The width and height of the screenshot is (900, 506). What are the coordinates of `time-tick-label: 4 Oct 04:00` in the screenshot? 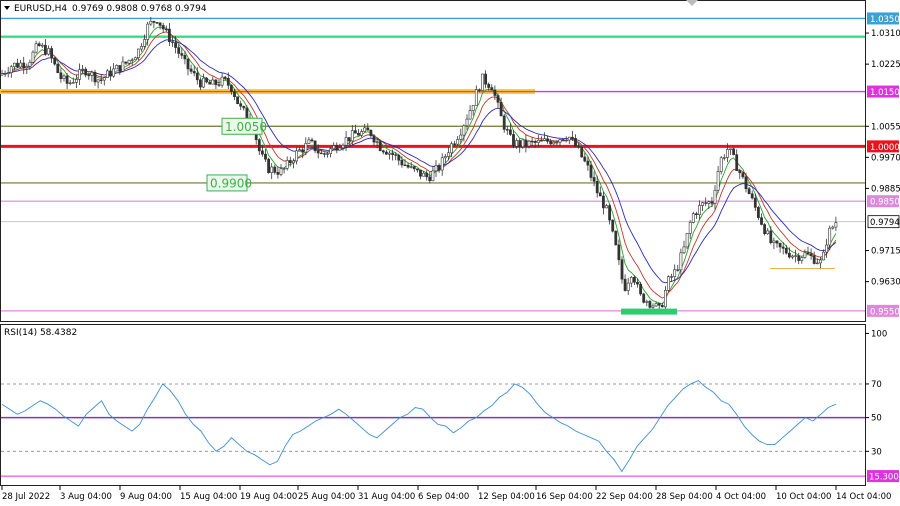 It's located at (741, 497).